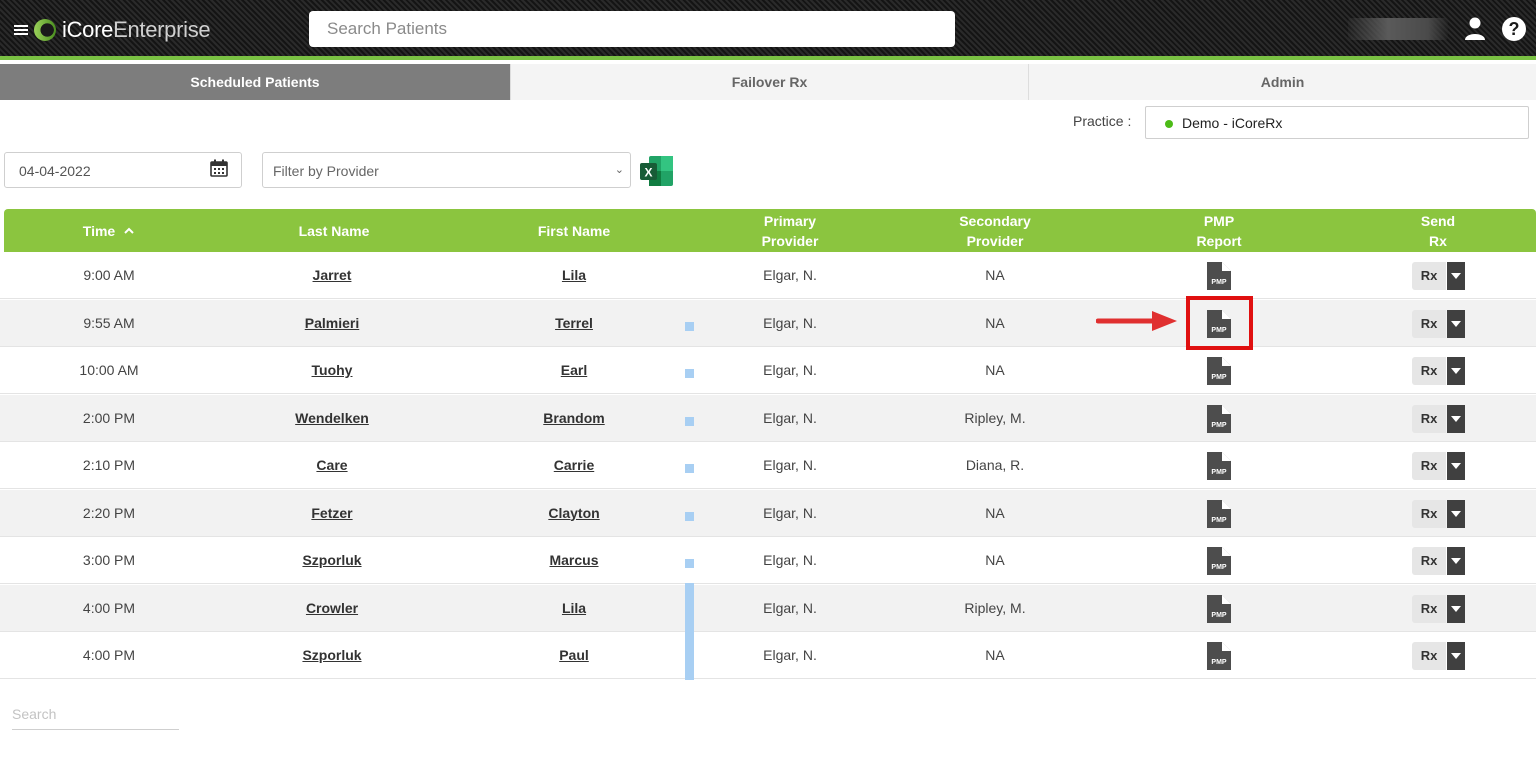 The width and height of the screenshot is (1536, 760). Describe the element at coordinates (99, 230) in the screenshot. I see `column-header-time-label: Time` at that location.